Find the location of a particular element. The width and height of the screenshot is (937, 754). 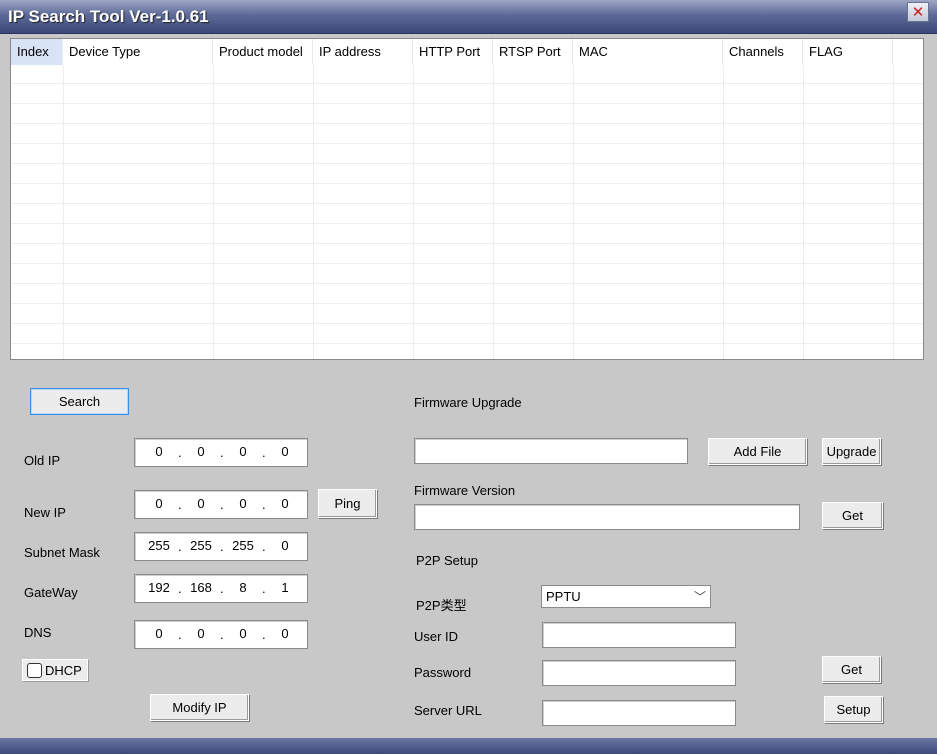

server-url-input is located at coordinates (639, 713).